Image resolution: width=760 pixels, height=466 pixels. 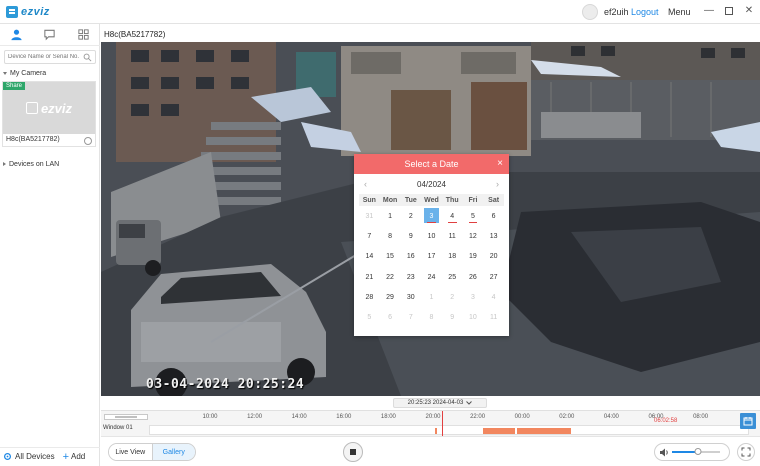 What do you see at coordinates (497, 184) in the screenshot?
I see `chevron-right-icon: ›` at bounding box center [497, 184].